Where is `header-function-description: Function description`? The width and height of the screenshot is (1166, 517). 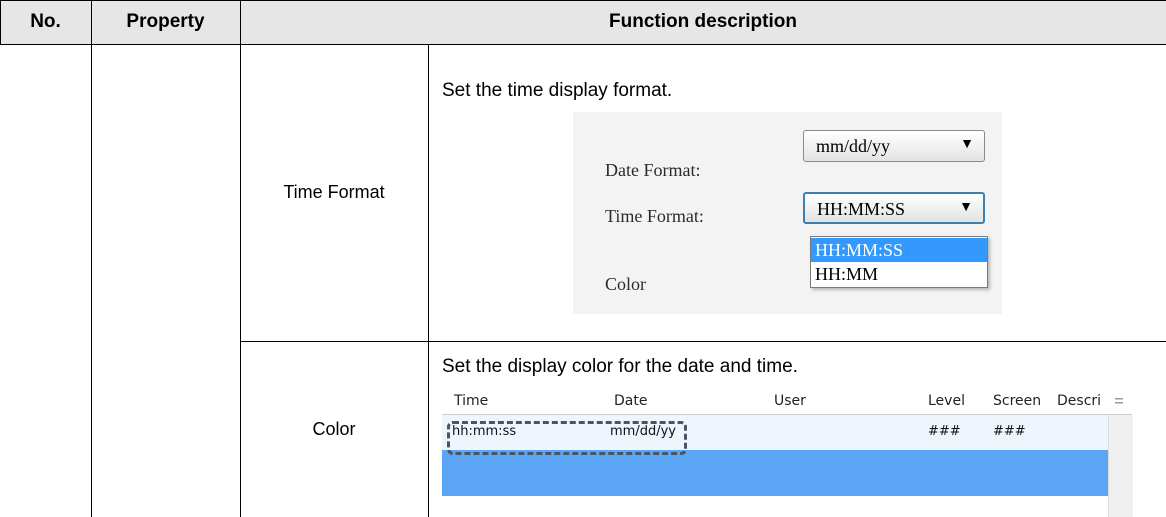
header-function-description: Function description is located at coordinates (703, 21).